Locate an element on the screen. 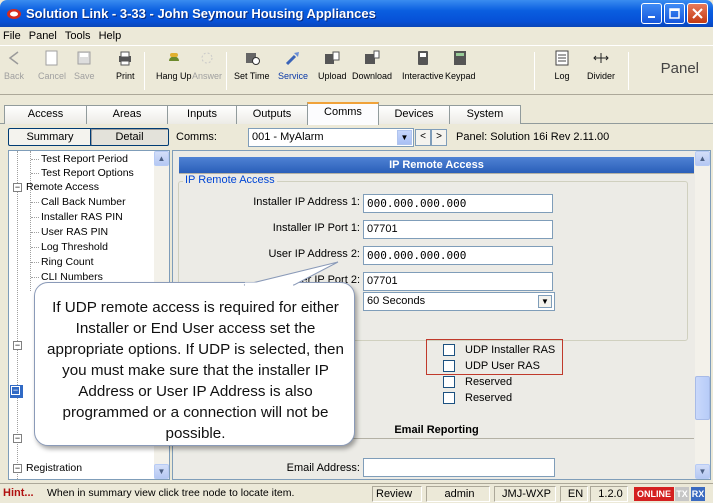 The height and width of the screenshot is (503, 713). tree-item-call-back-number: Call Back Number is located at coordinates (83, 202).